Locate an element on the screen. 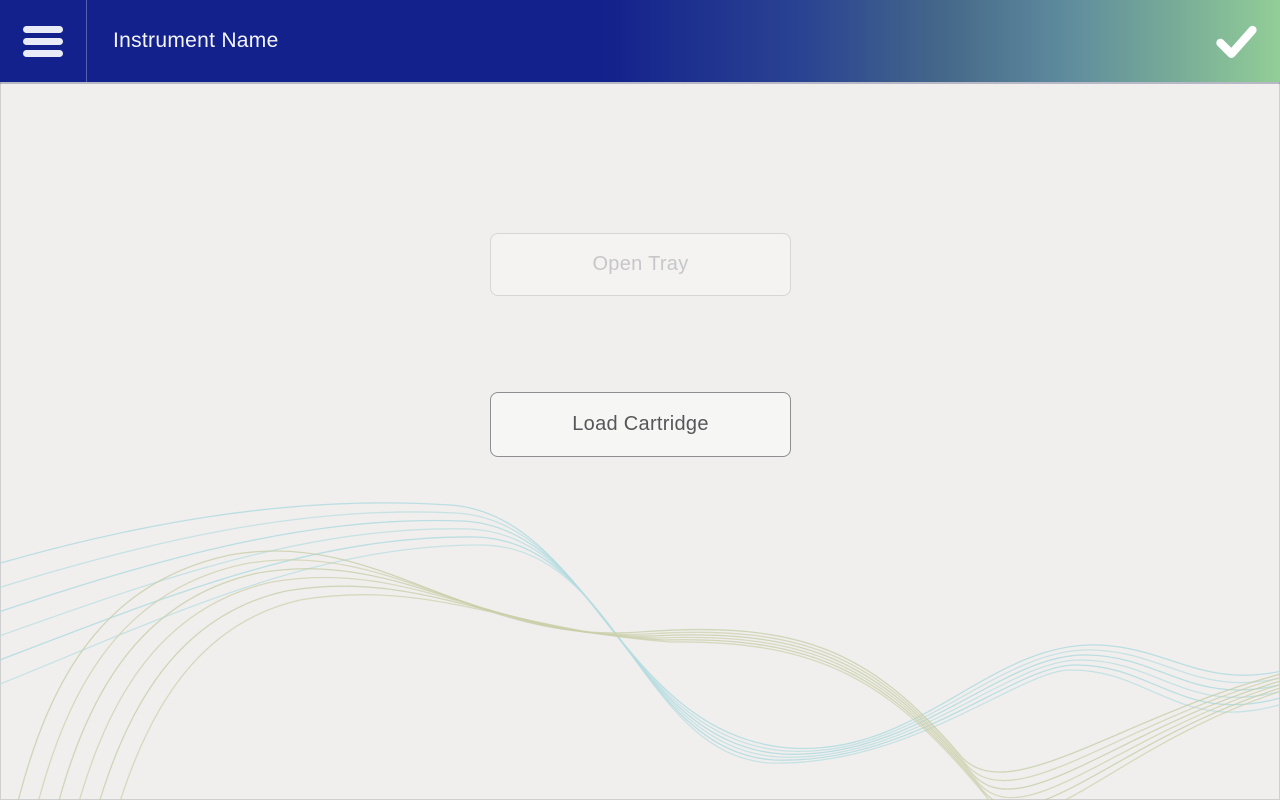  checkmark-icon is located at coordinates (1236, 41).